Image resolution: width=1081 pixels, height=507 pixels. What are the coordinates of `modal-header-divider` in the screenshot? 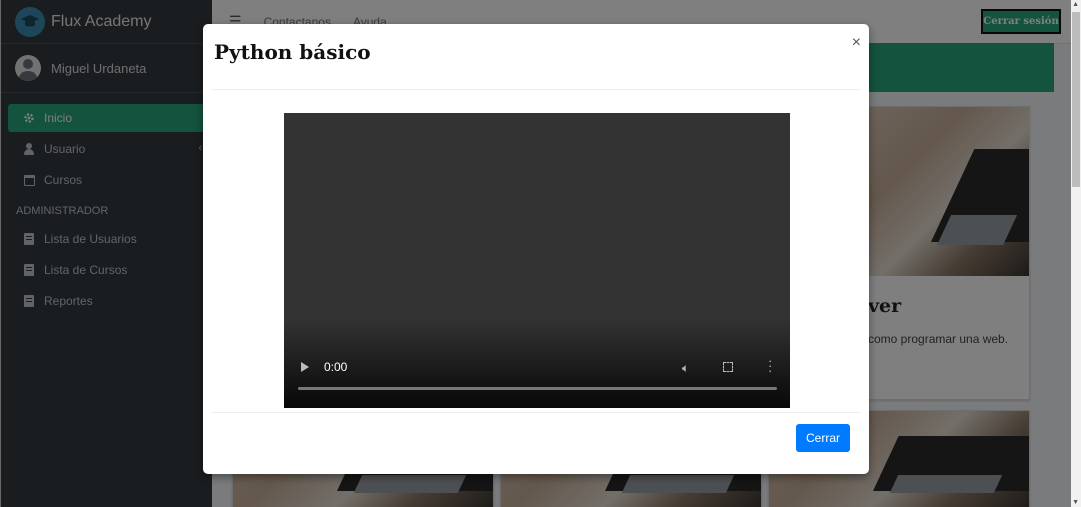 It's located at (536, 89).